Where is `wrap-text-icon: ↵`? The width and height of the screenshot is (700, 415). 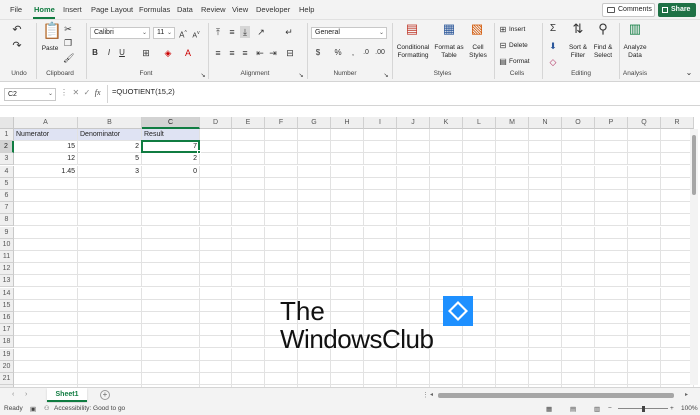
wrap-text-icon: ↵ is located at coordinates (289, 32).